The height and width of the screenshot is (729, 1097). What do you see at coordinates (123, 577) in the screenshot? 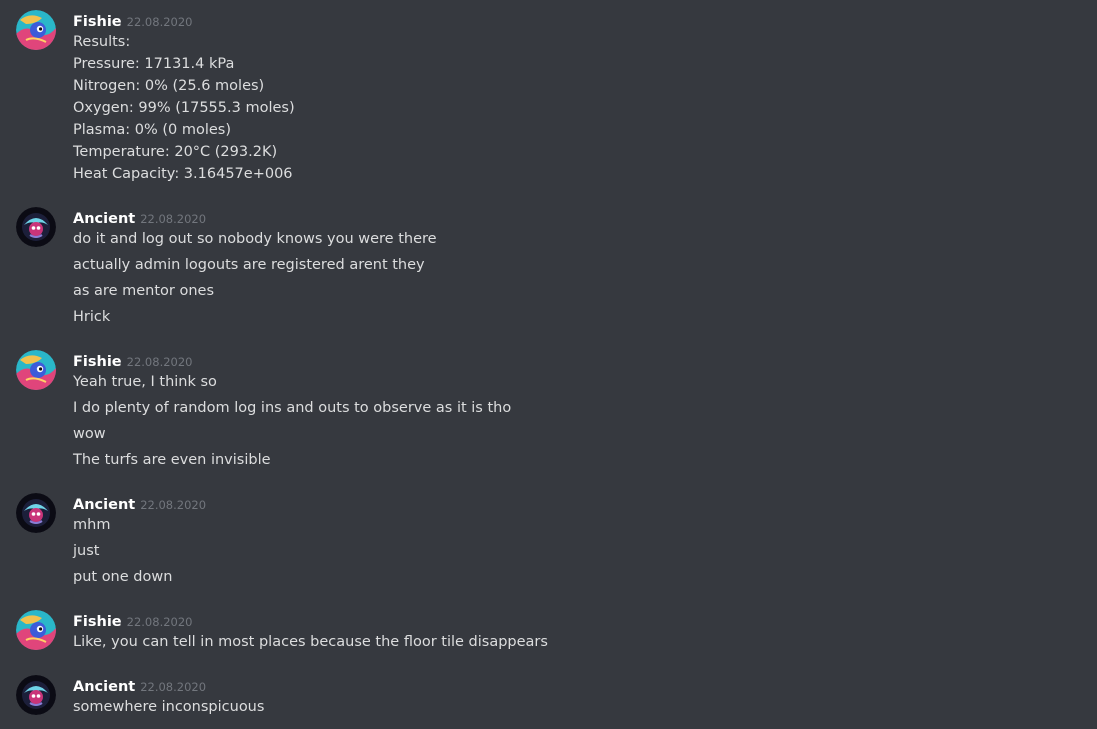
I see `message-line: put one down` at bounding box center [123, 577].